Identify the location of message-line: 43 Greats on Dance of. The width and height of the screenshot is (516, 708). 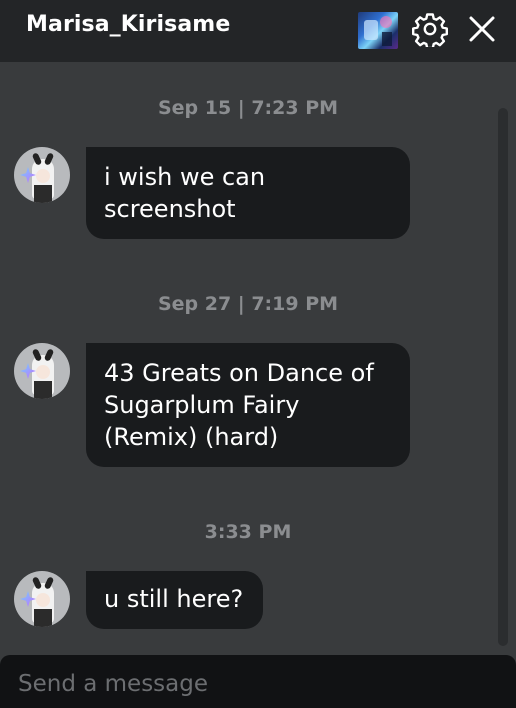
(239, 373).